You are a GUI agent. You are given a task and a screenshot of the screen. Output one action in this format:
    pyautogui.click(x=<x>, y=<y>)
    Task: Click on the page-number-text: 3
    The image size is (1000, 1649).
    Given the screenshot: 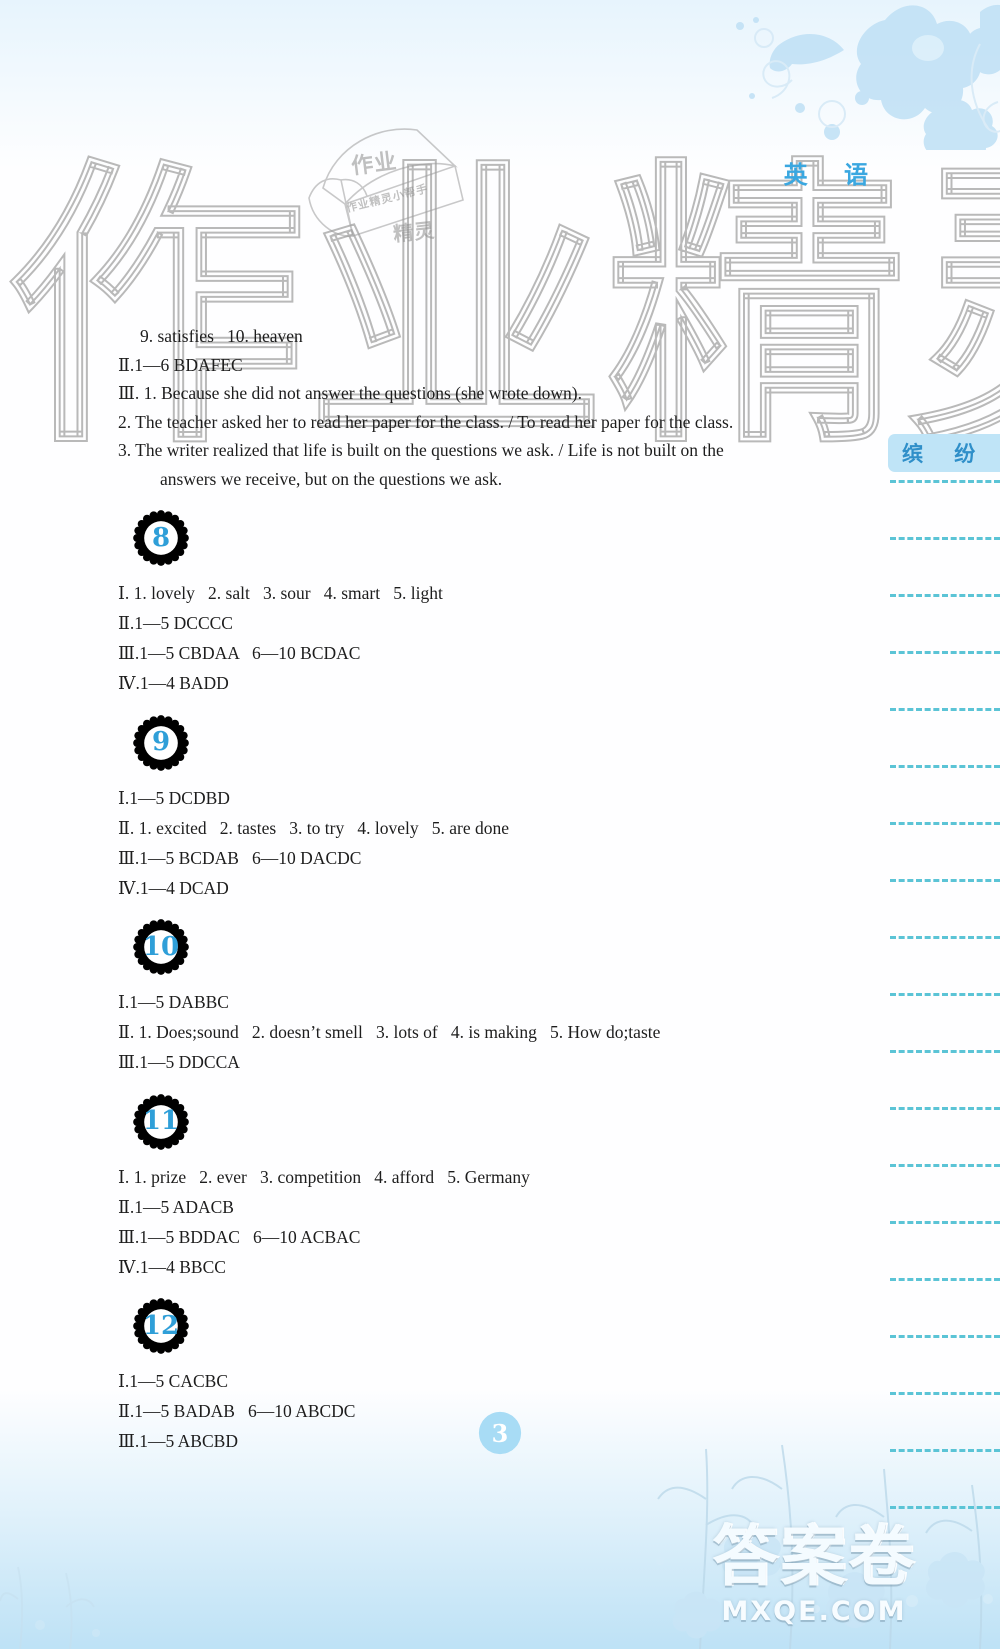 What is the action you would take?
    pyautogui.click(x=500, y=1433)
    